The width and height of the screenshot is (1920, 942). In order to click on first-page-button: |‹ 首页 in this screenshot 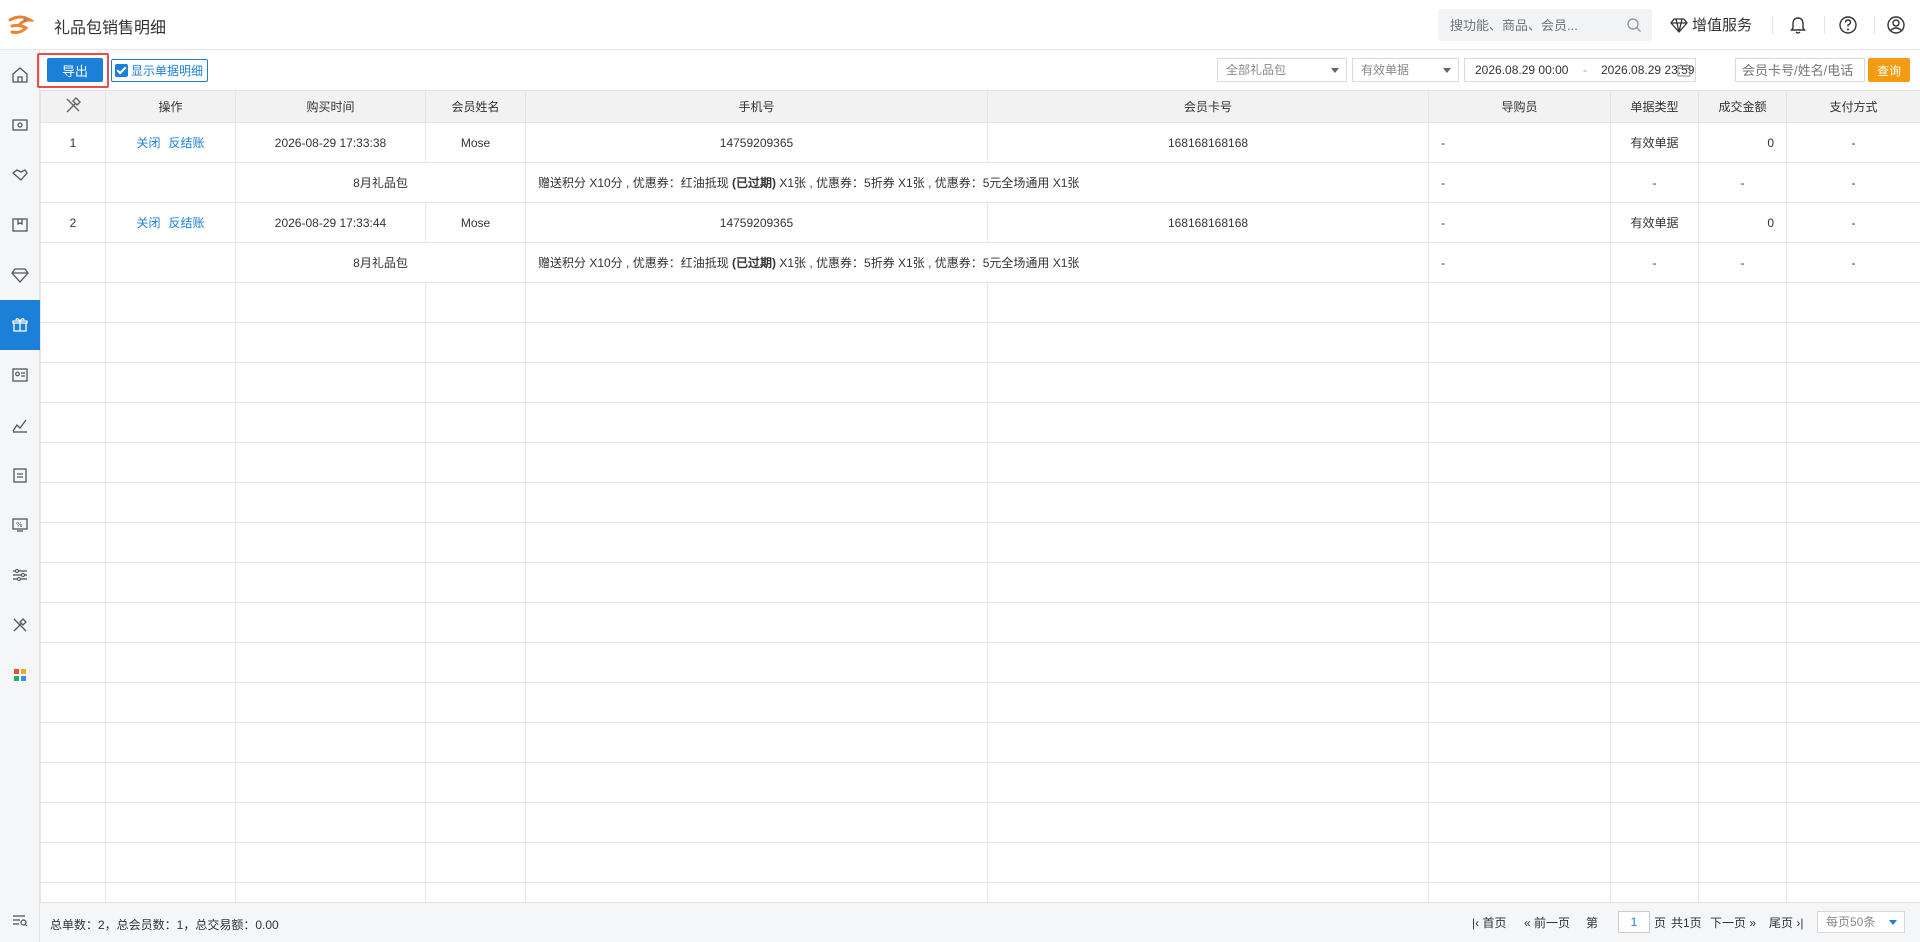, I will do `click(1489, 922)`.